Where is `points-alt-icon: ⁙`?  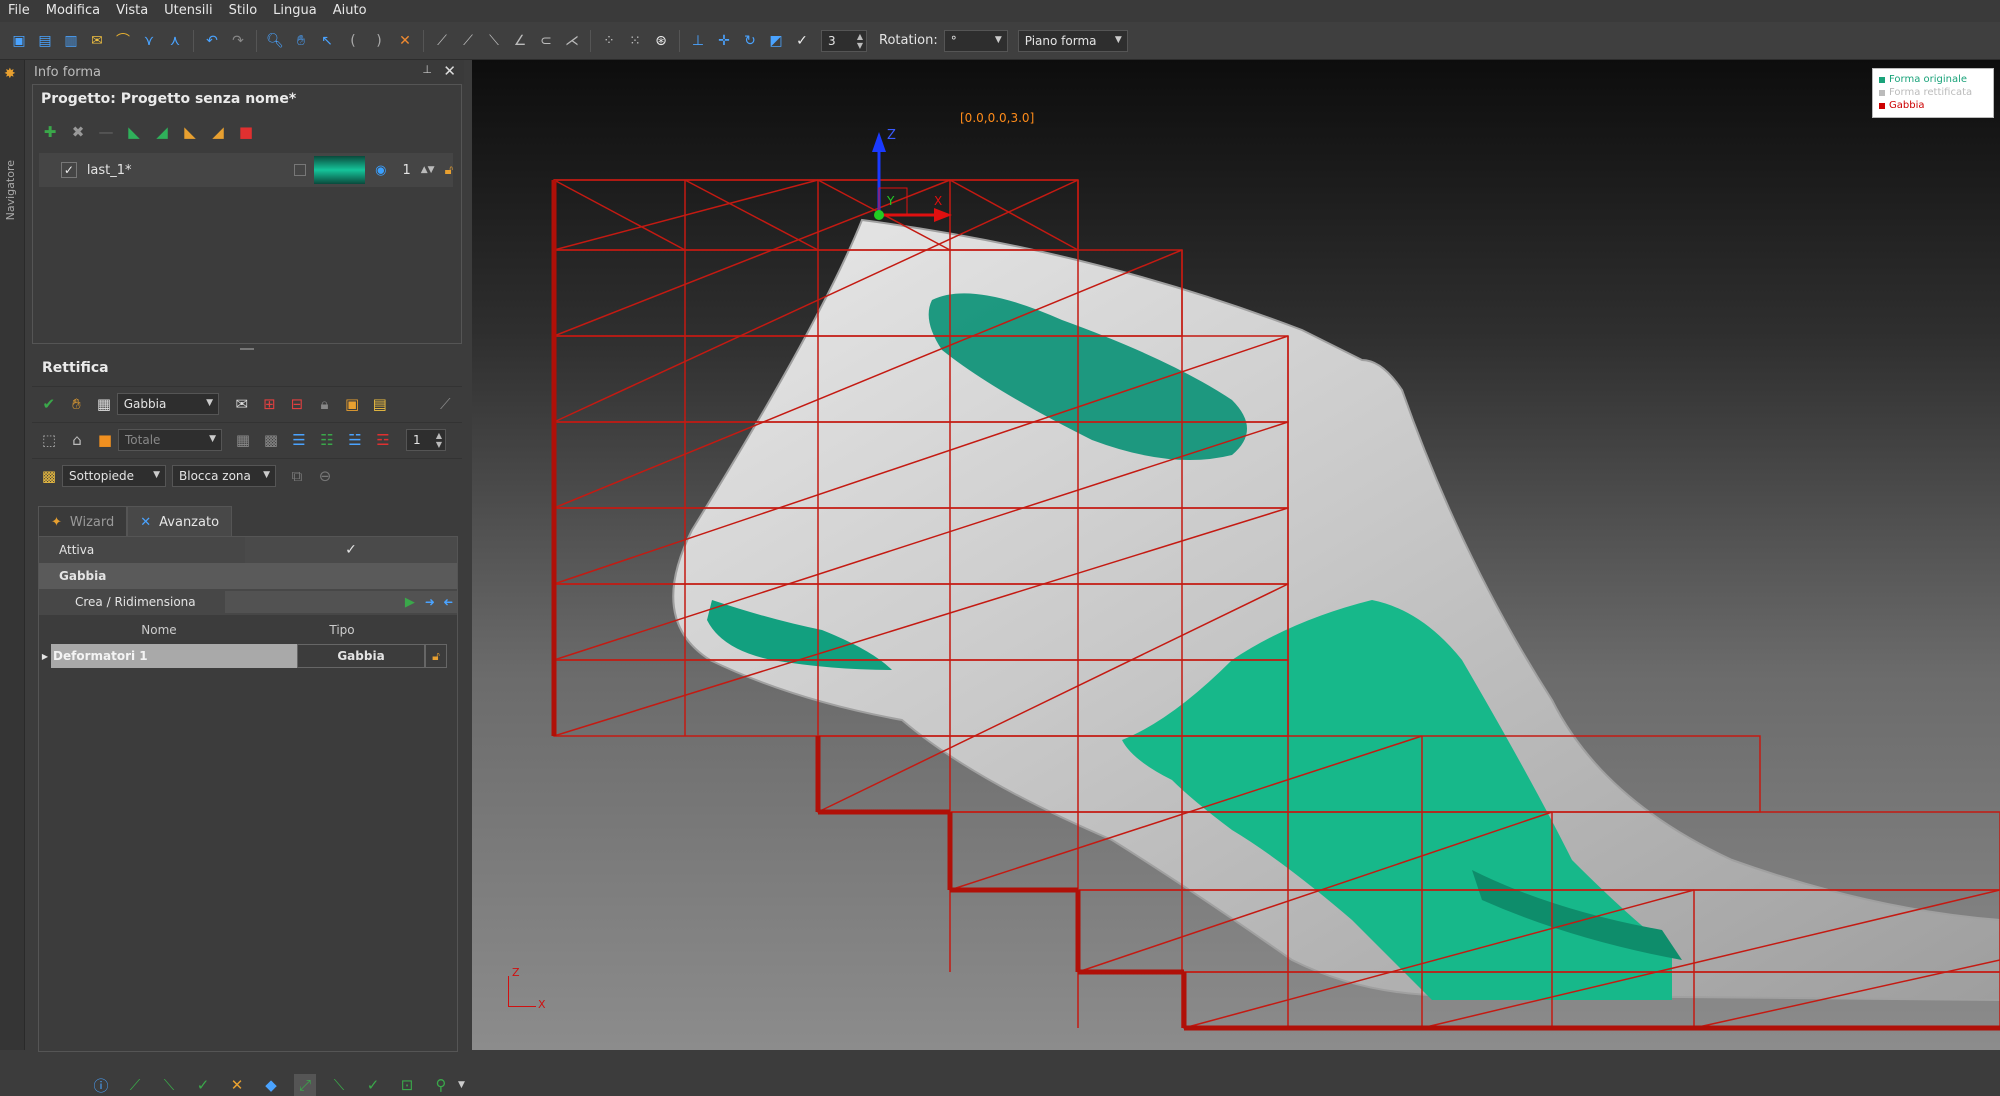
points-alt-icon: ⁙ is located at coordinates (635, 41).